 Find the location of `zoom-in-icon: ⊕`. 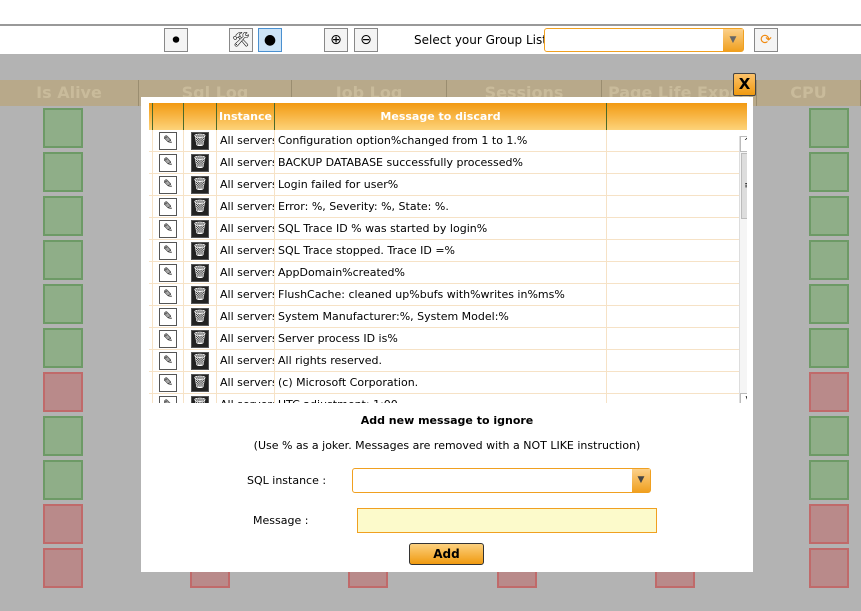

zoom-in-icon: ⊕ is located at coordinates (336, 40).